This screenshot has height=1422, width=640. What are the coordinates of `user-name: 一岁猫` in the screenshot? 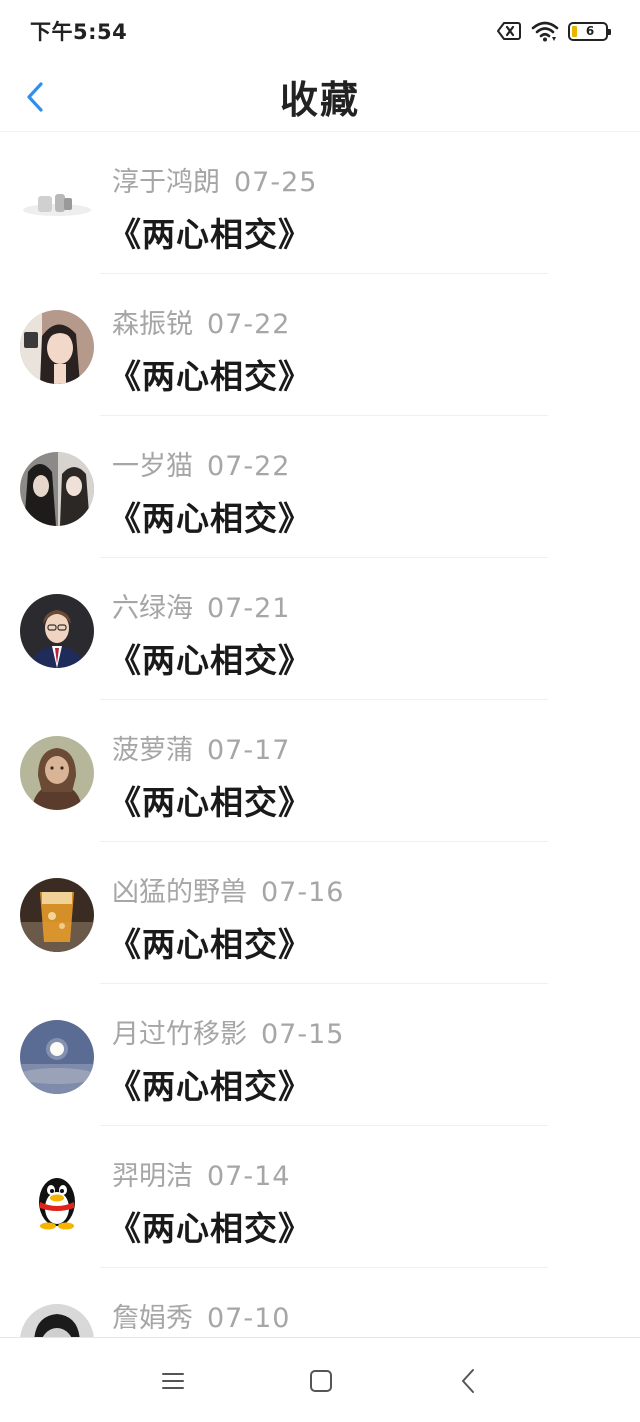 It's located at (152, 466).